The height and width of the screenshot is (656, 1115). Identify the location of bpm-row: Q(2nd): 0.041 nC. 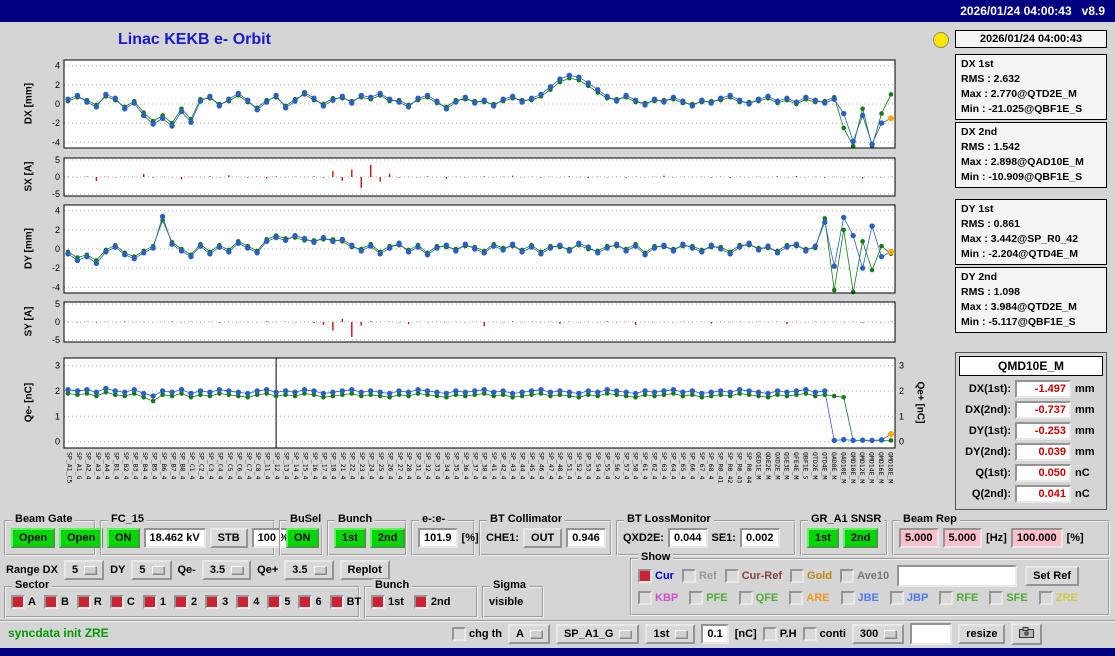
(1031, 494).